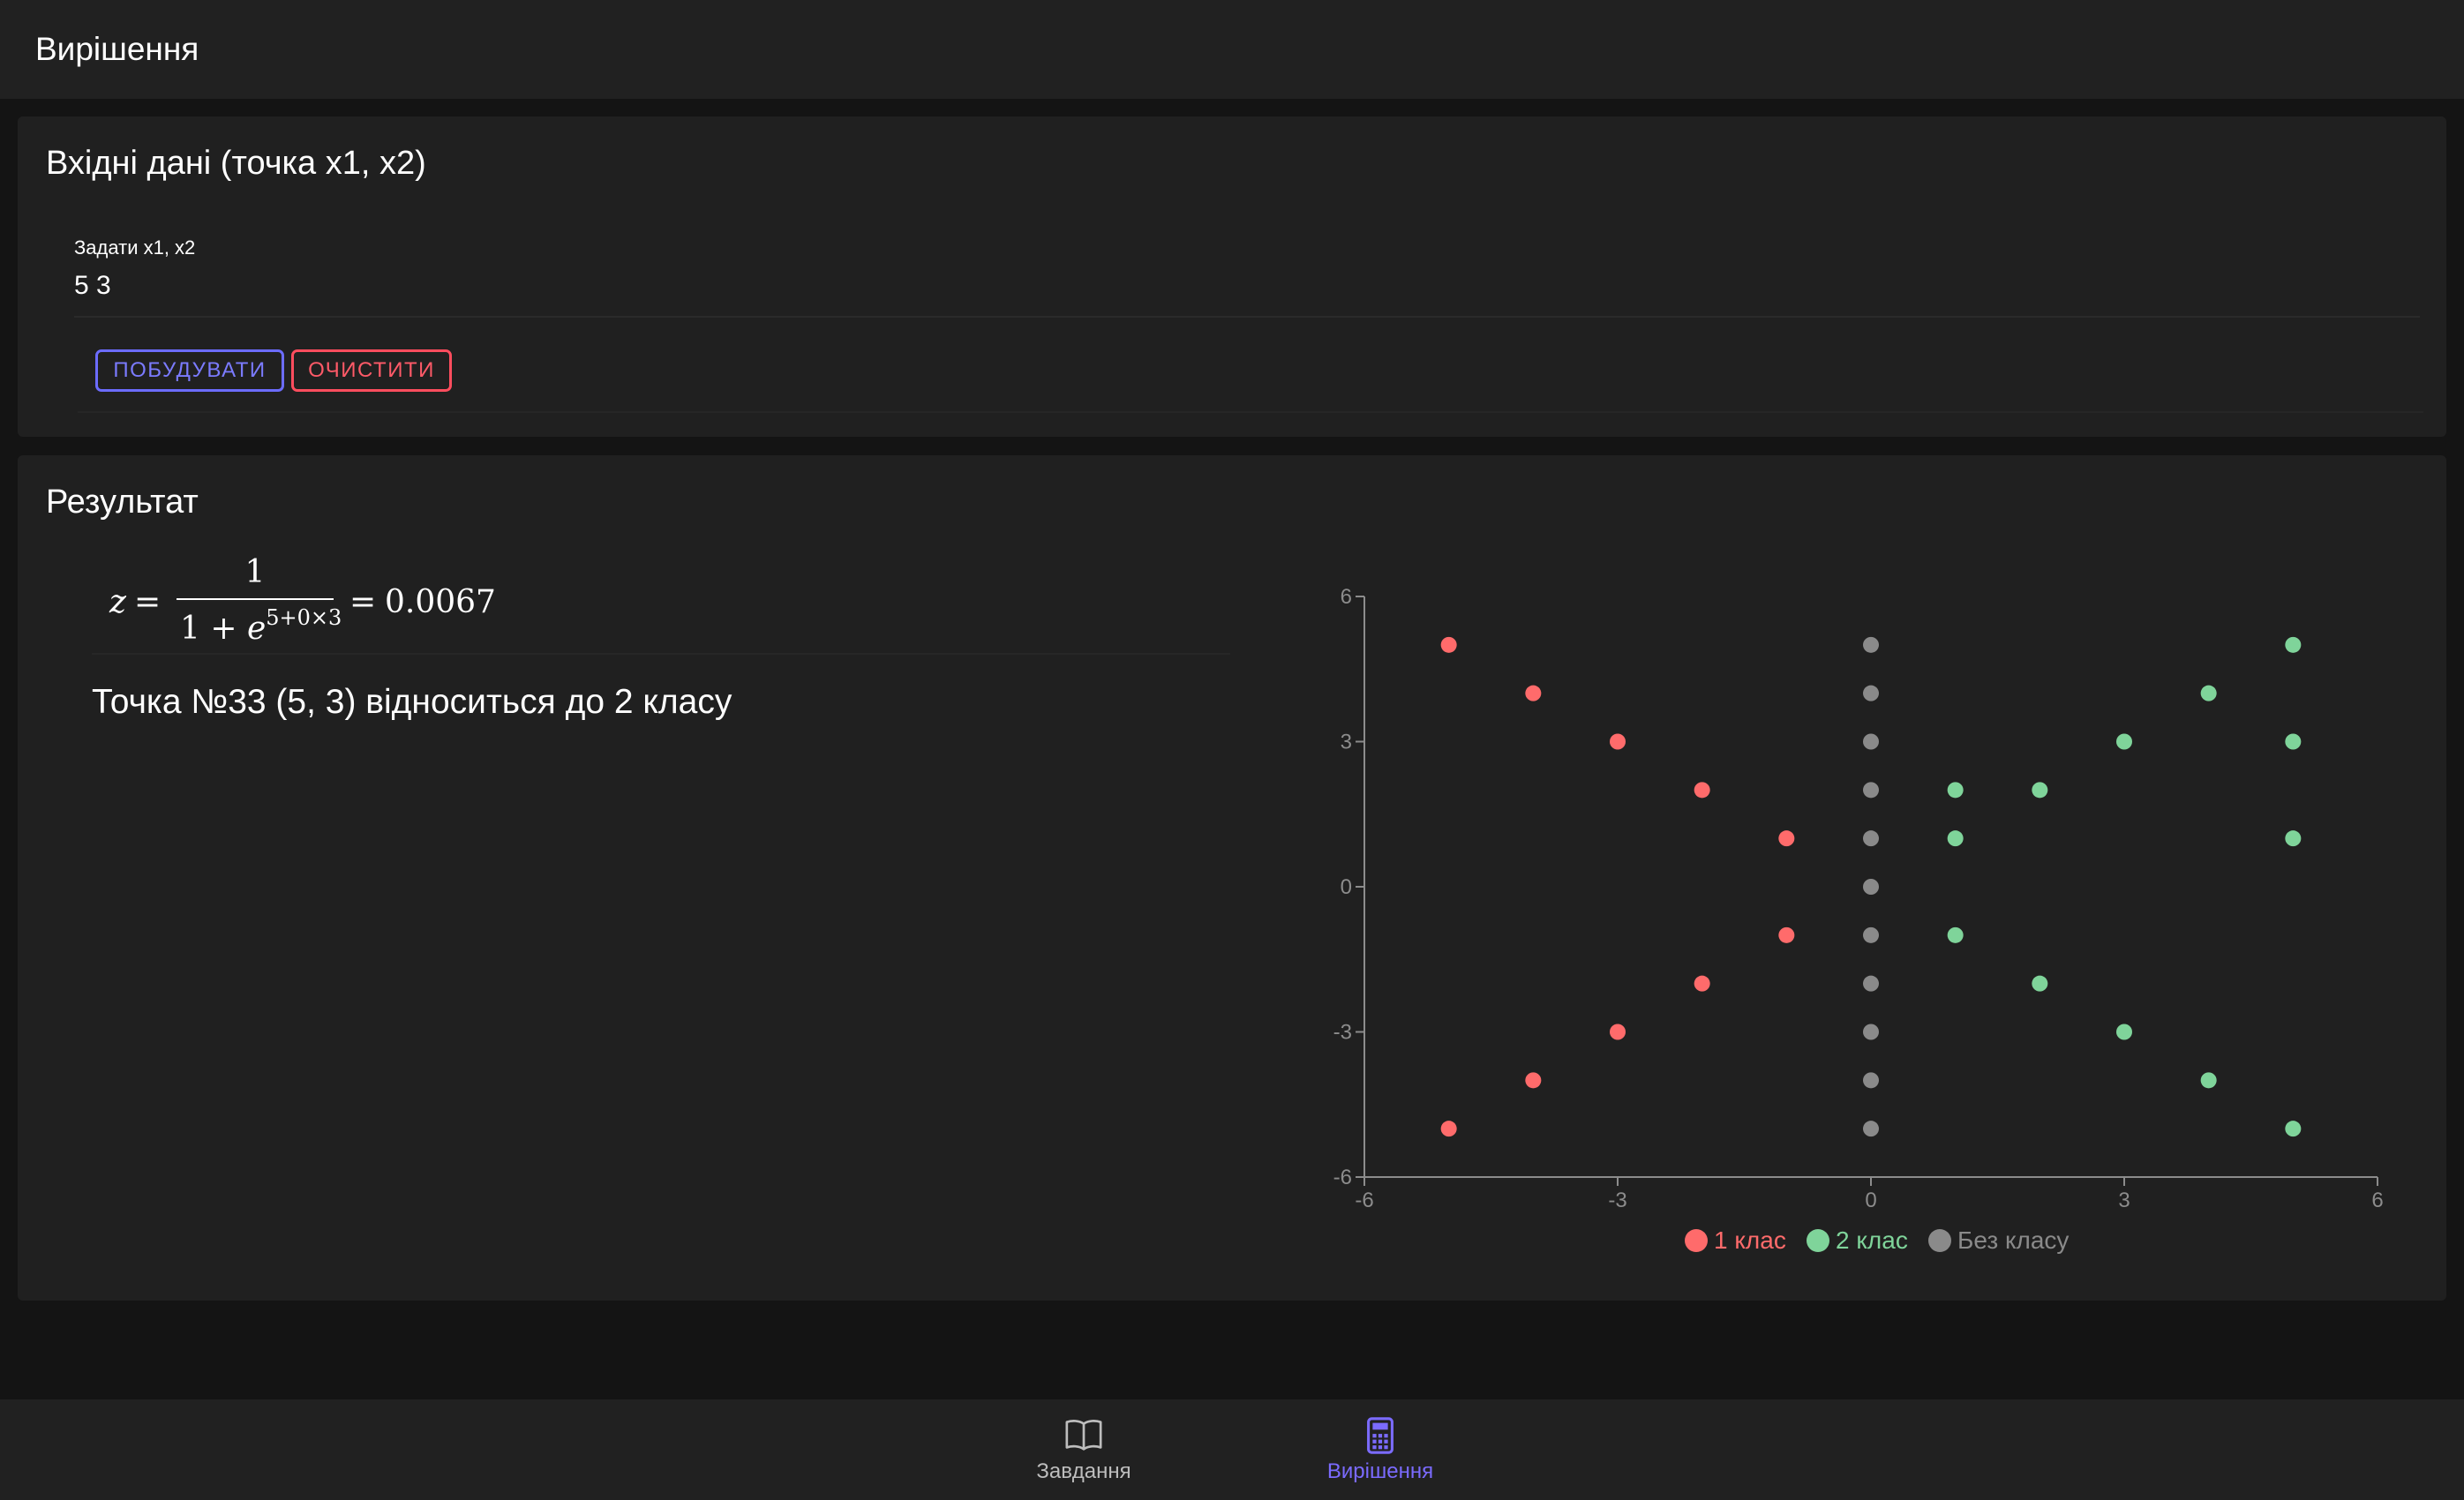 This screenshot has width=2464, height=1500. What do you see at coordinates (117, 602) in the screenshot?
I see `formula-lhs: z` at bounding box center [117, 602].